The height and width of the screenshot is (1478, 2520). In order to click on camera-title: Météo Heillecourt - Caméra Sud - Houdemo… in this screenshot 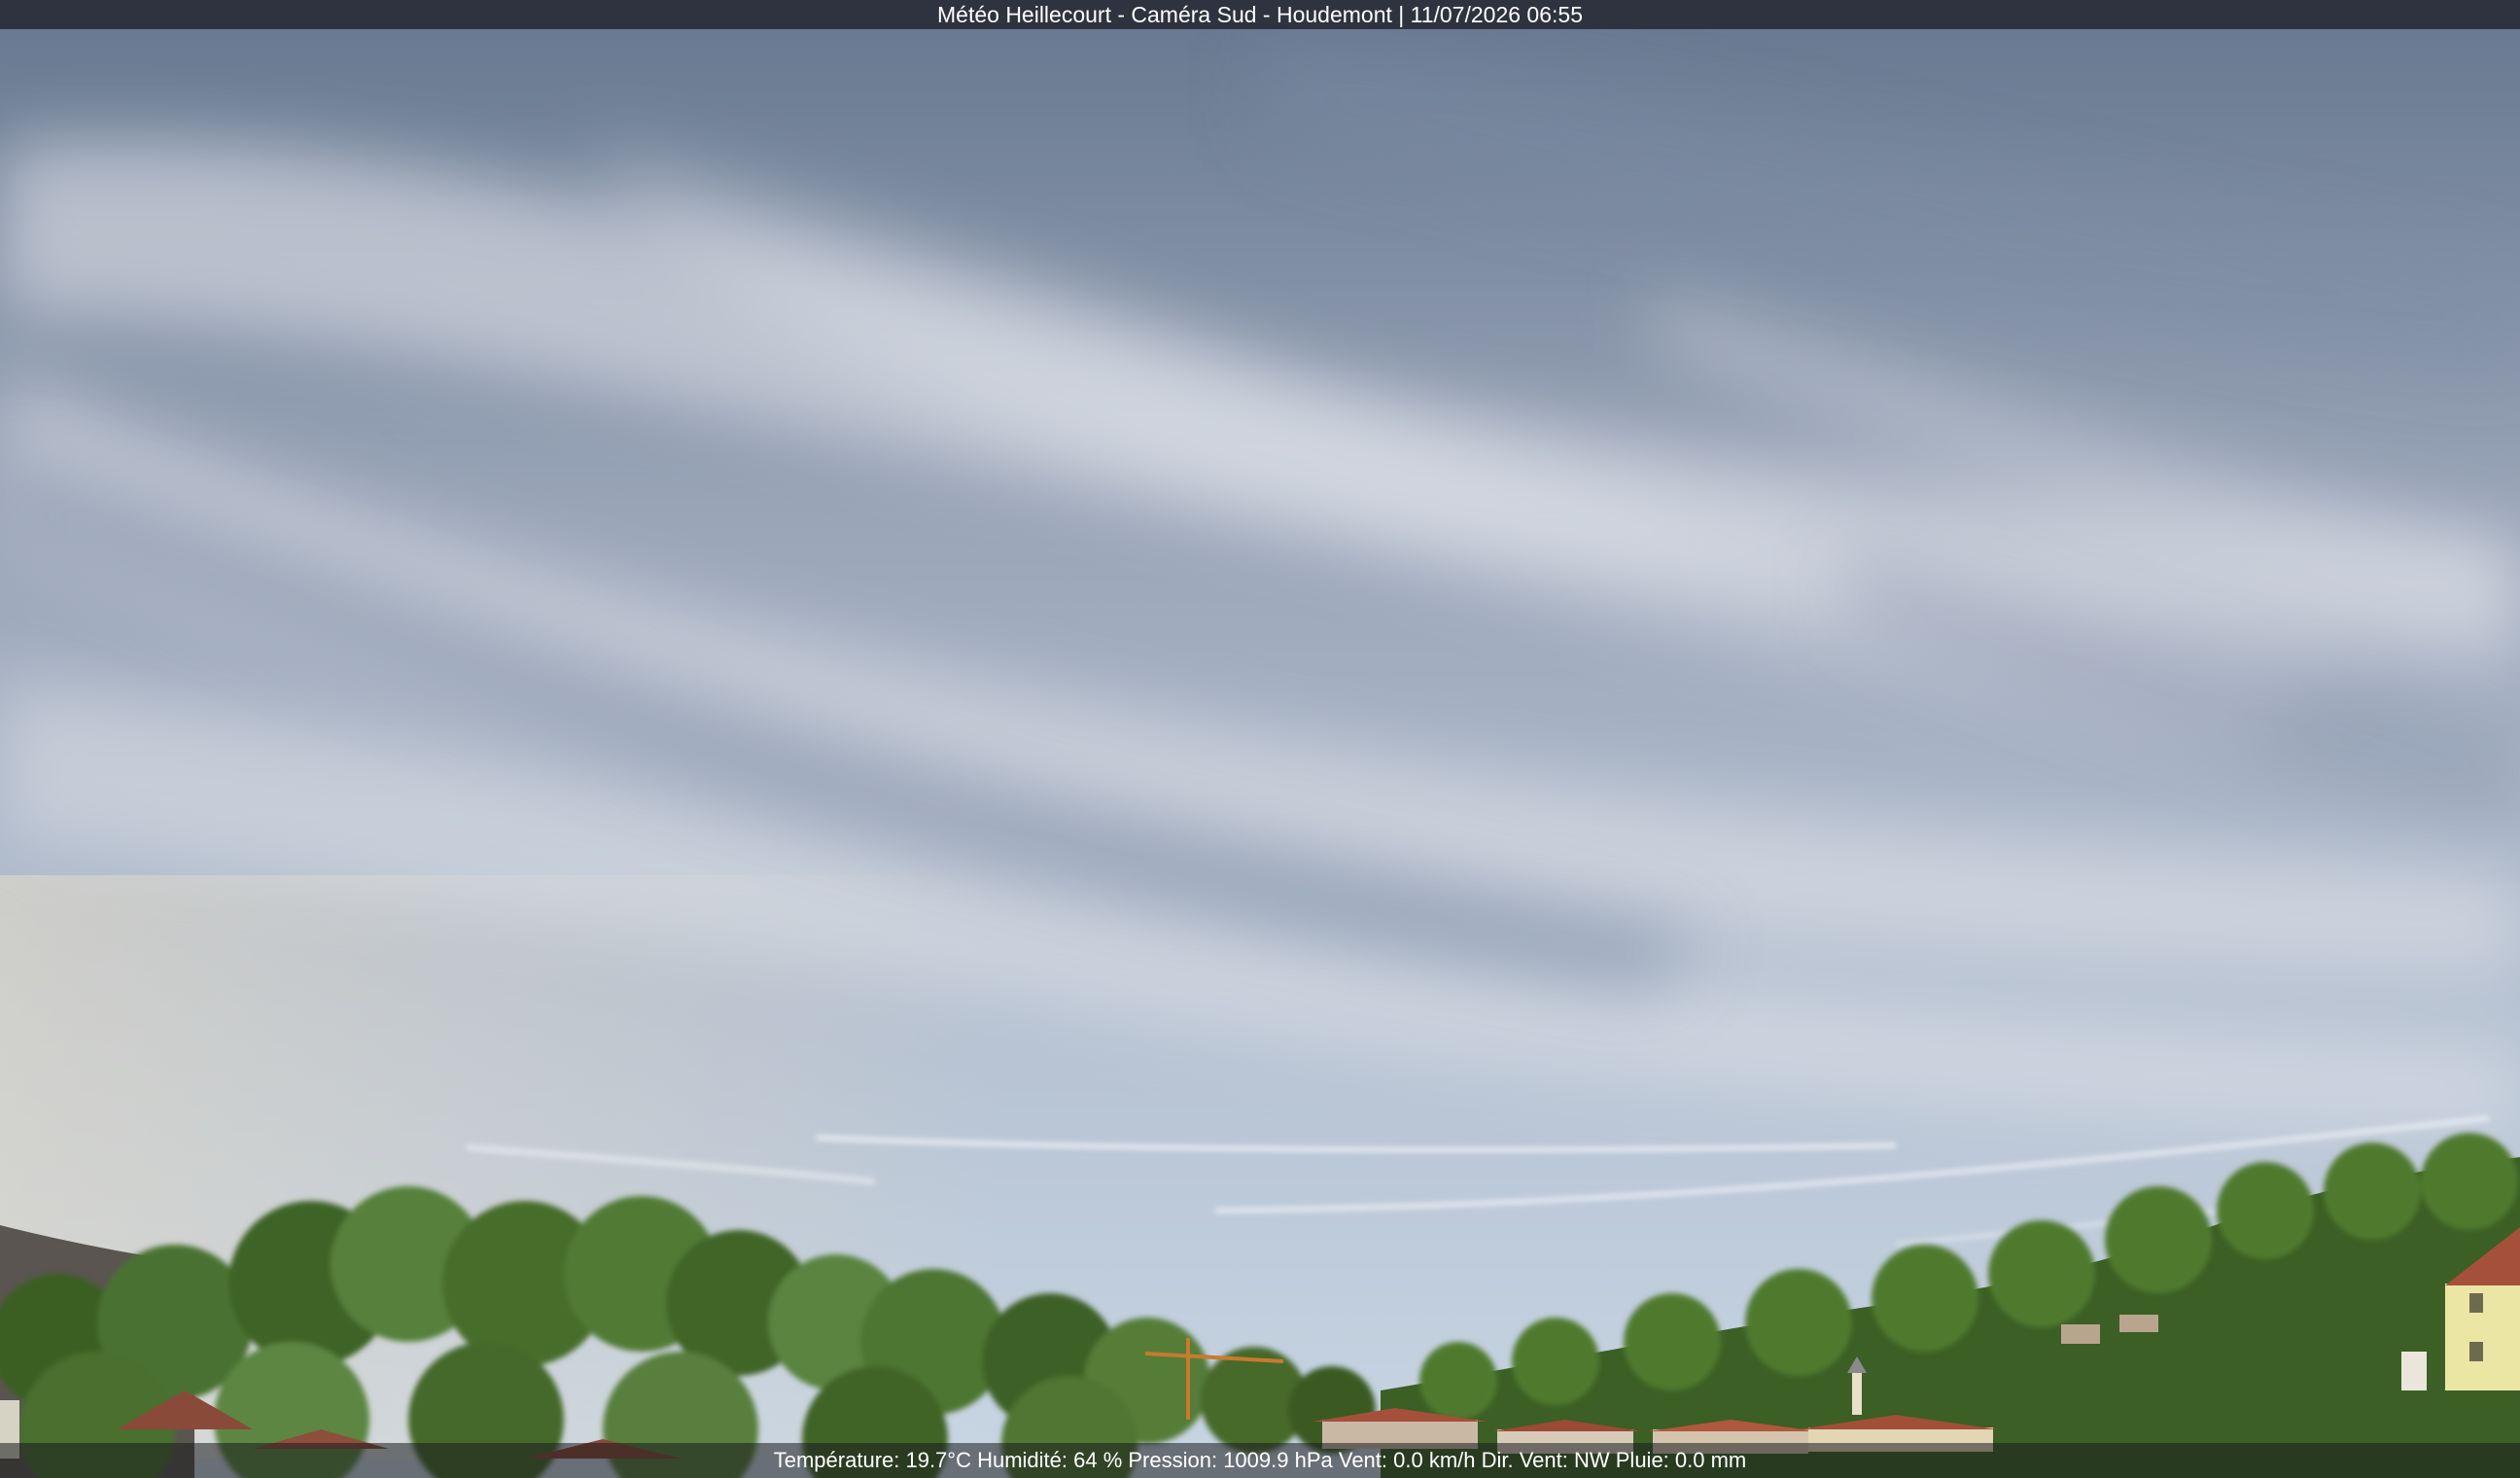, I will do `click(1260, 14)`.